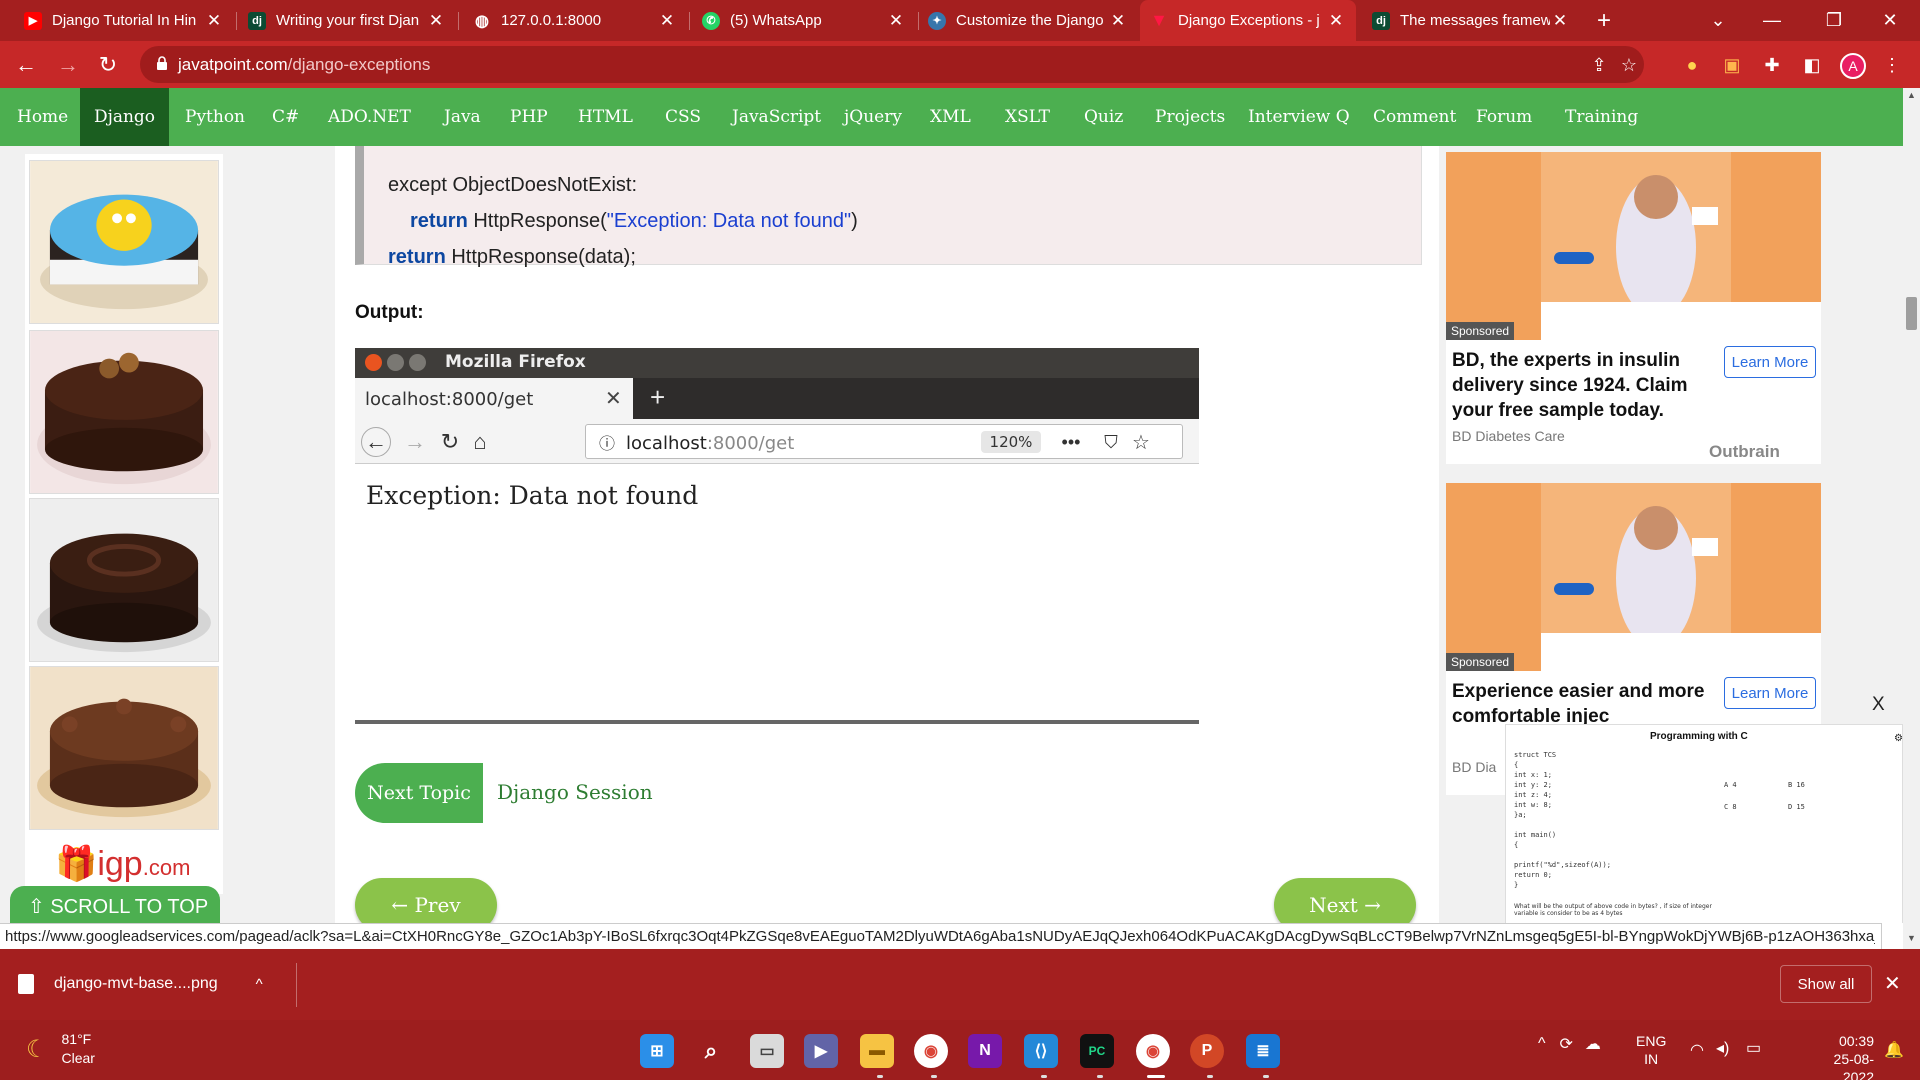 The image size is (1920, 1080). What do you see at coordinates (154, 984) in the screenshot?
I see `download-item: django-mvt-base....png ^` at bounding box center [154, 984].